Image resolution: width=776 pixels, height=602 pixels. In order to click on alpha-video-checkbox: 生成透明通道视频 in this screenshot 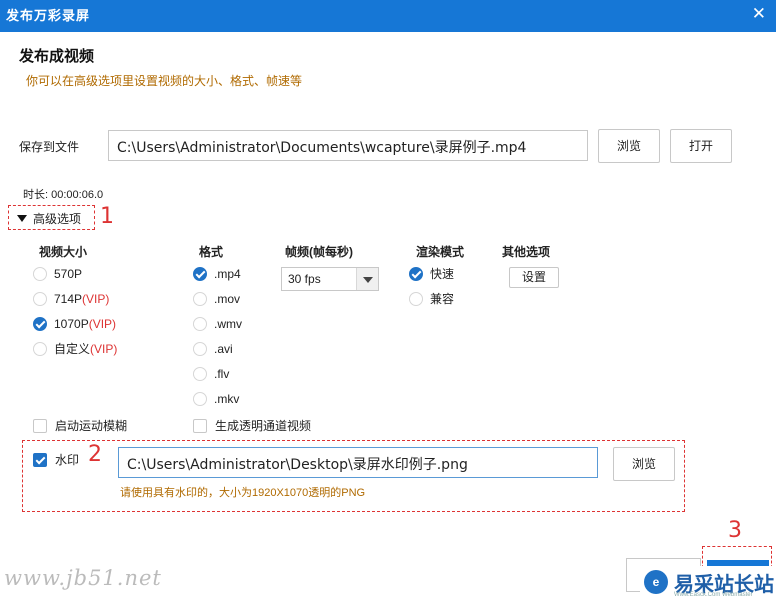, I will do `click(252, 426)`.